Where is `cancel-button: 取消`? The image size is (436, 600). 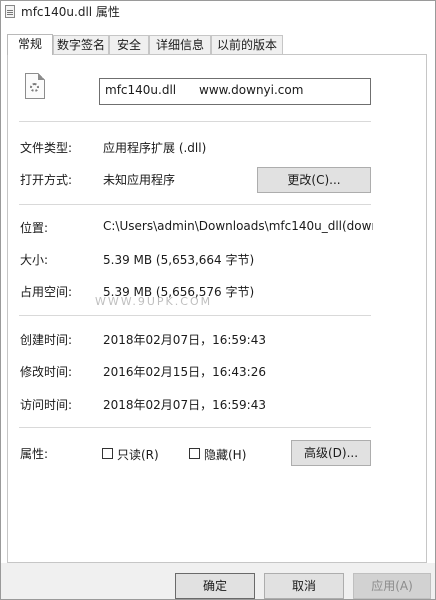 cancel-button: 取消 is located at coordinates (304, 586).